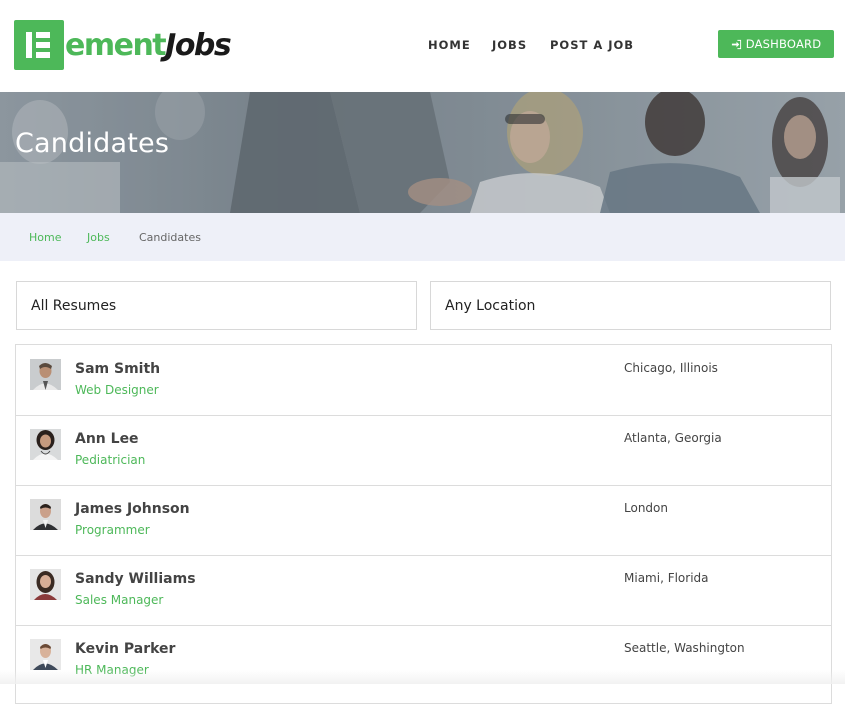  Describe the element at coordinates (110, 460) in the screenshot. I see `candidate-title: Pediatrician` at that location.